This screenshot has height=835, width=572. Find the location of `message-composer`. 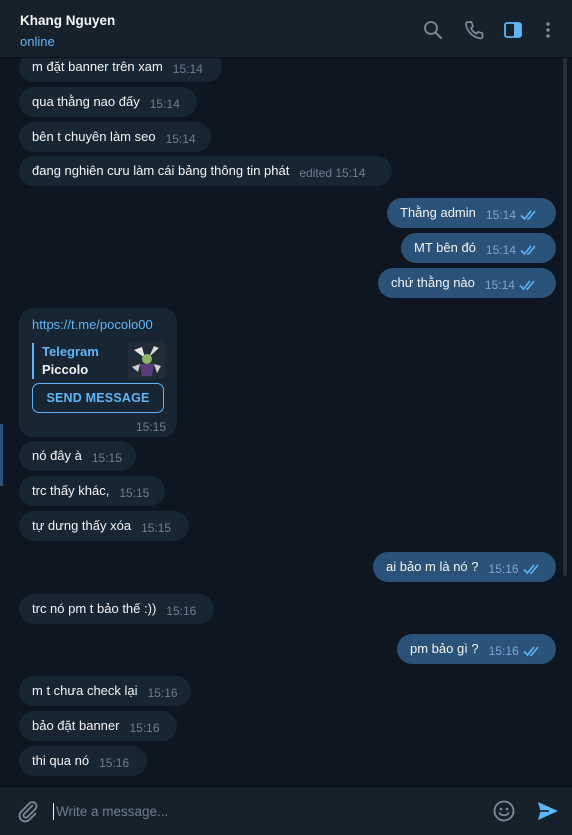

message-composer is located at coordinates (286, 810).